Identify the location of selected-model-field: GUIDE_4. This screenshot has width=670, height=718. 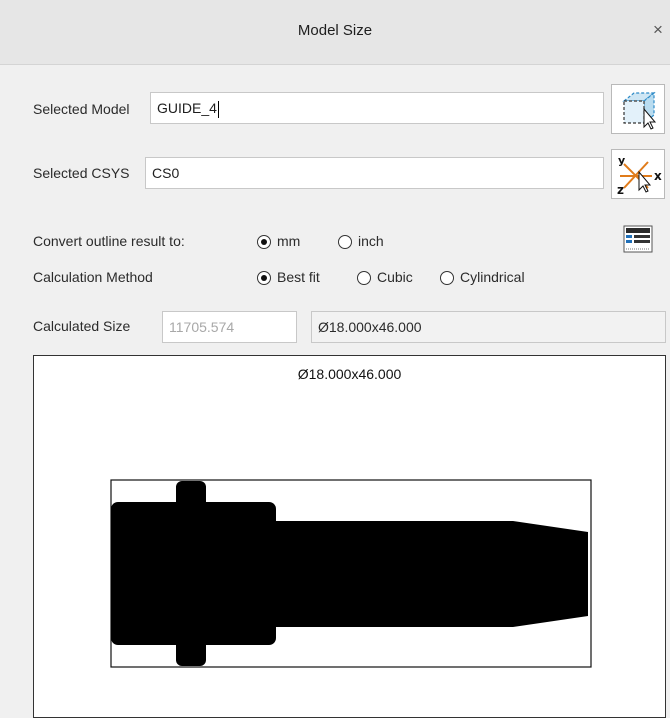
(377, 108).